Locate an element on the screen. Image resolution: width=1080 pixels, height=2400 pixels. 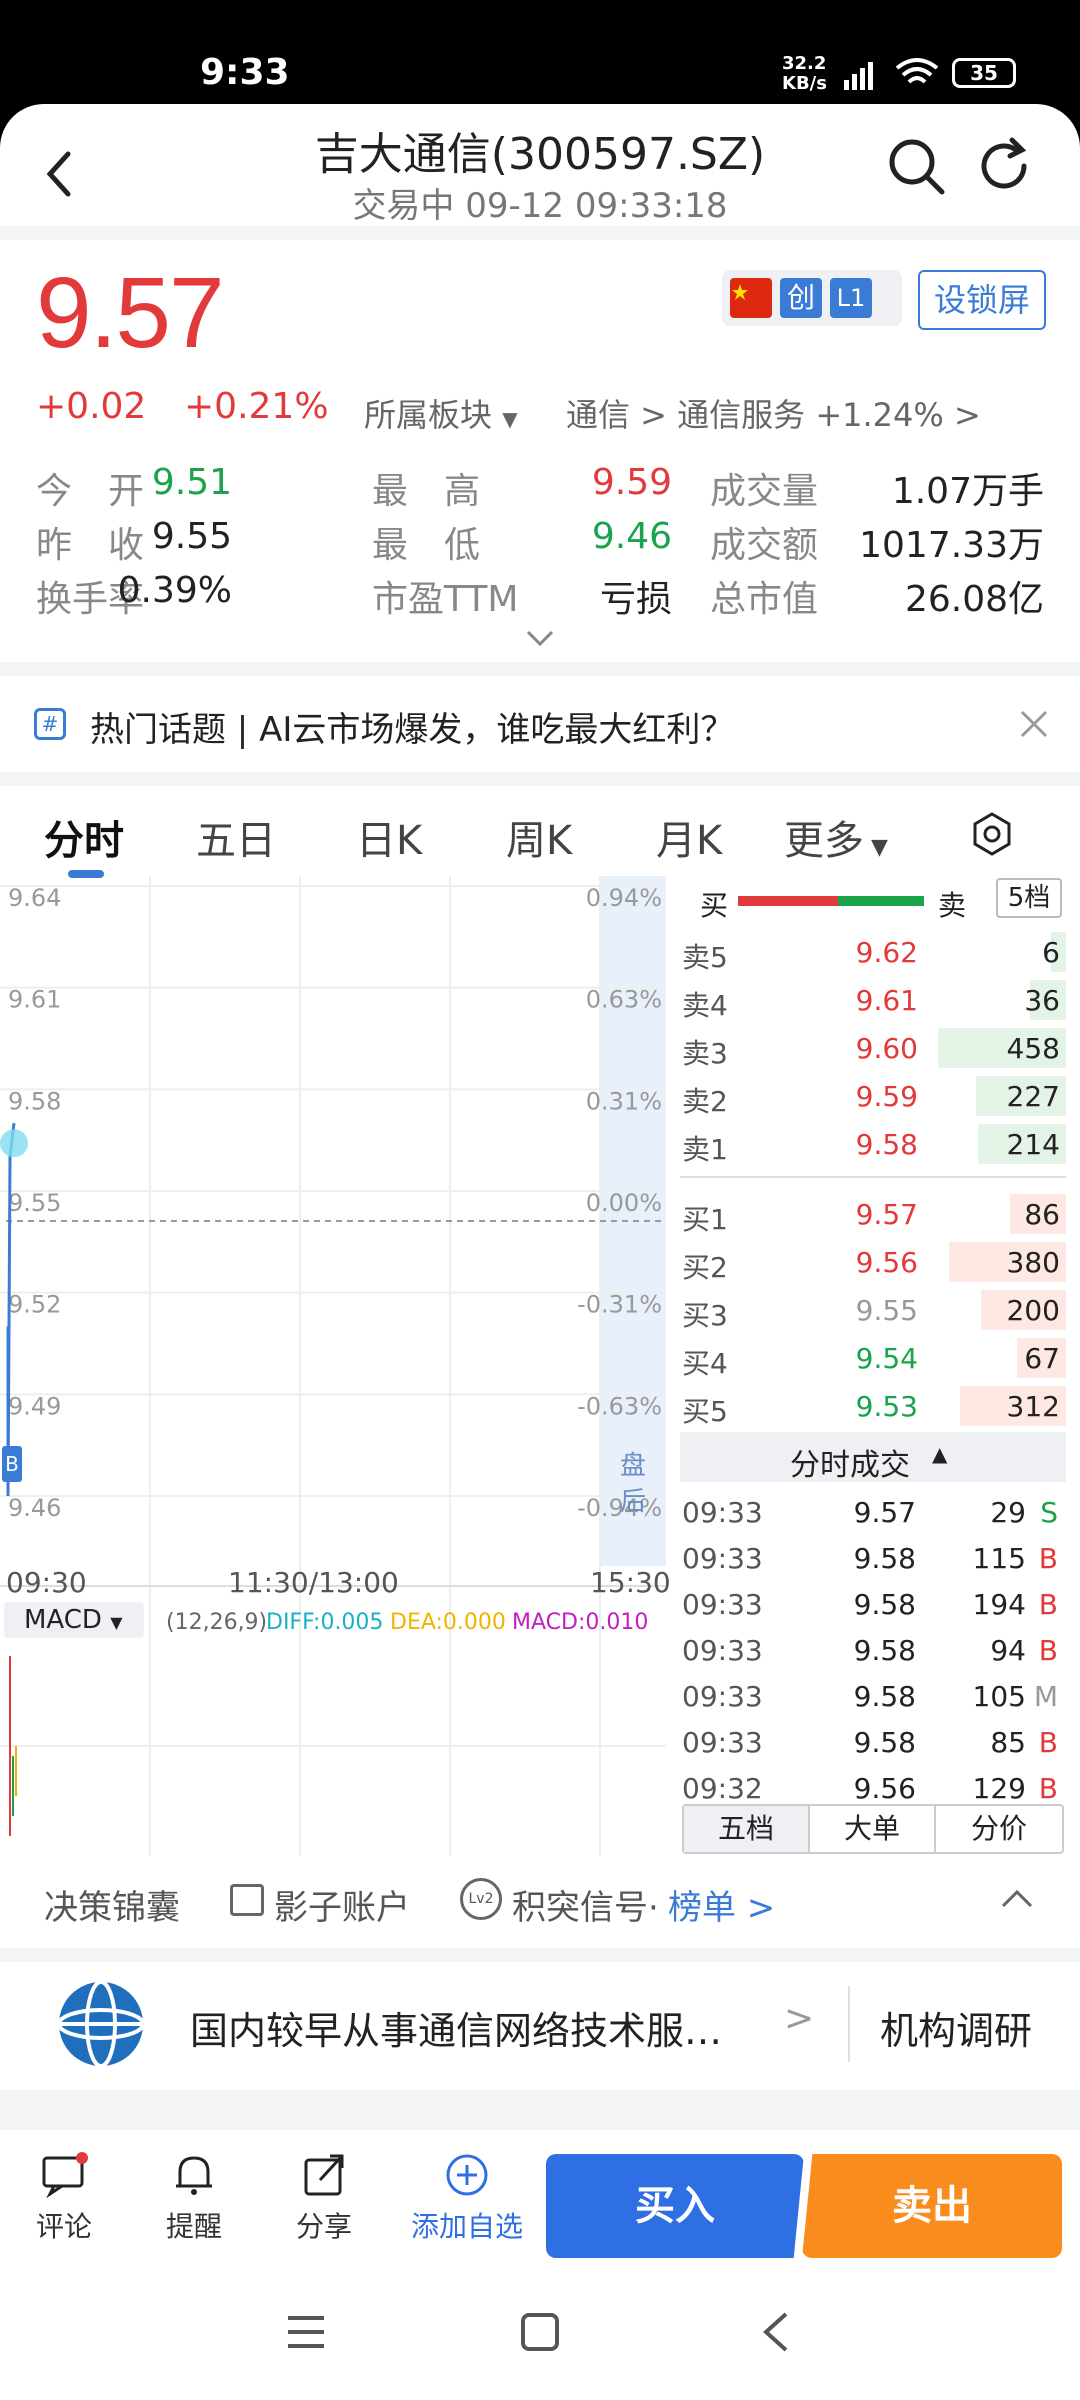
sector-dropdown: 所属板块 ▼ is located at coordinates (441, 413).